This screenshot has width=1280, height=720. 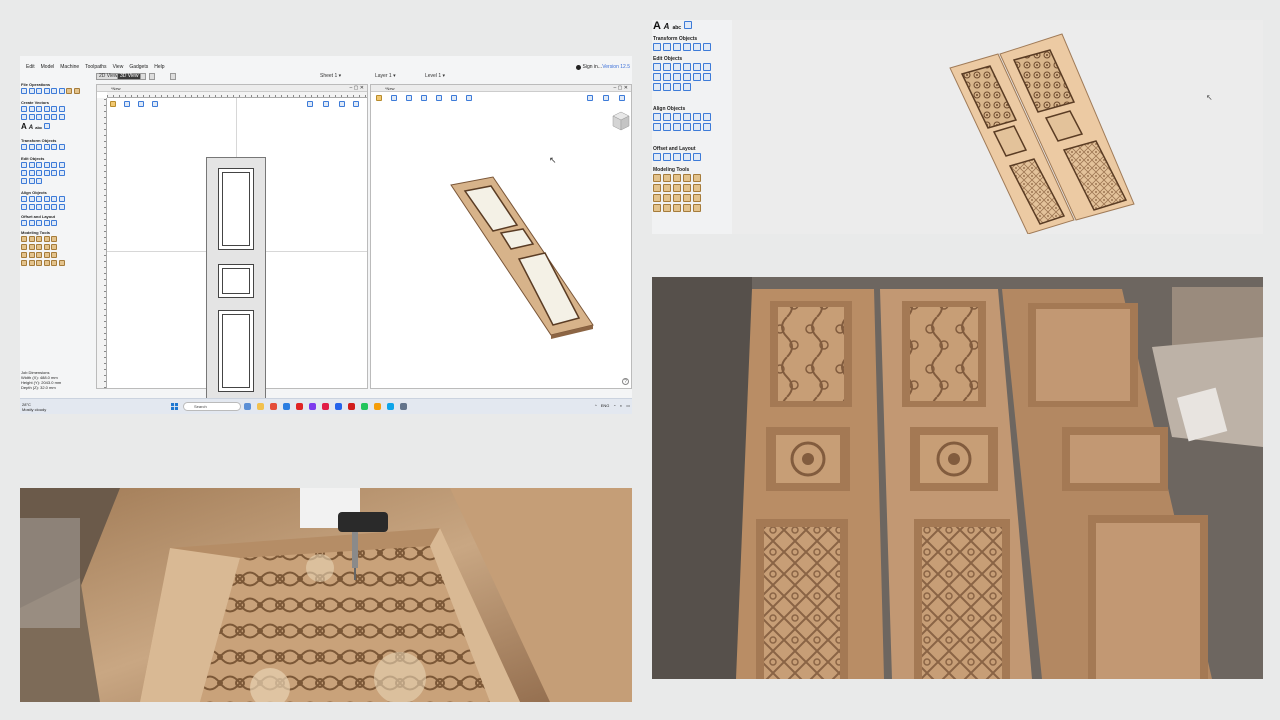 What do you see at coordinates (667, 198) in the screenshot?
I see `flatten-icon` at bounding box center [667, 198].